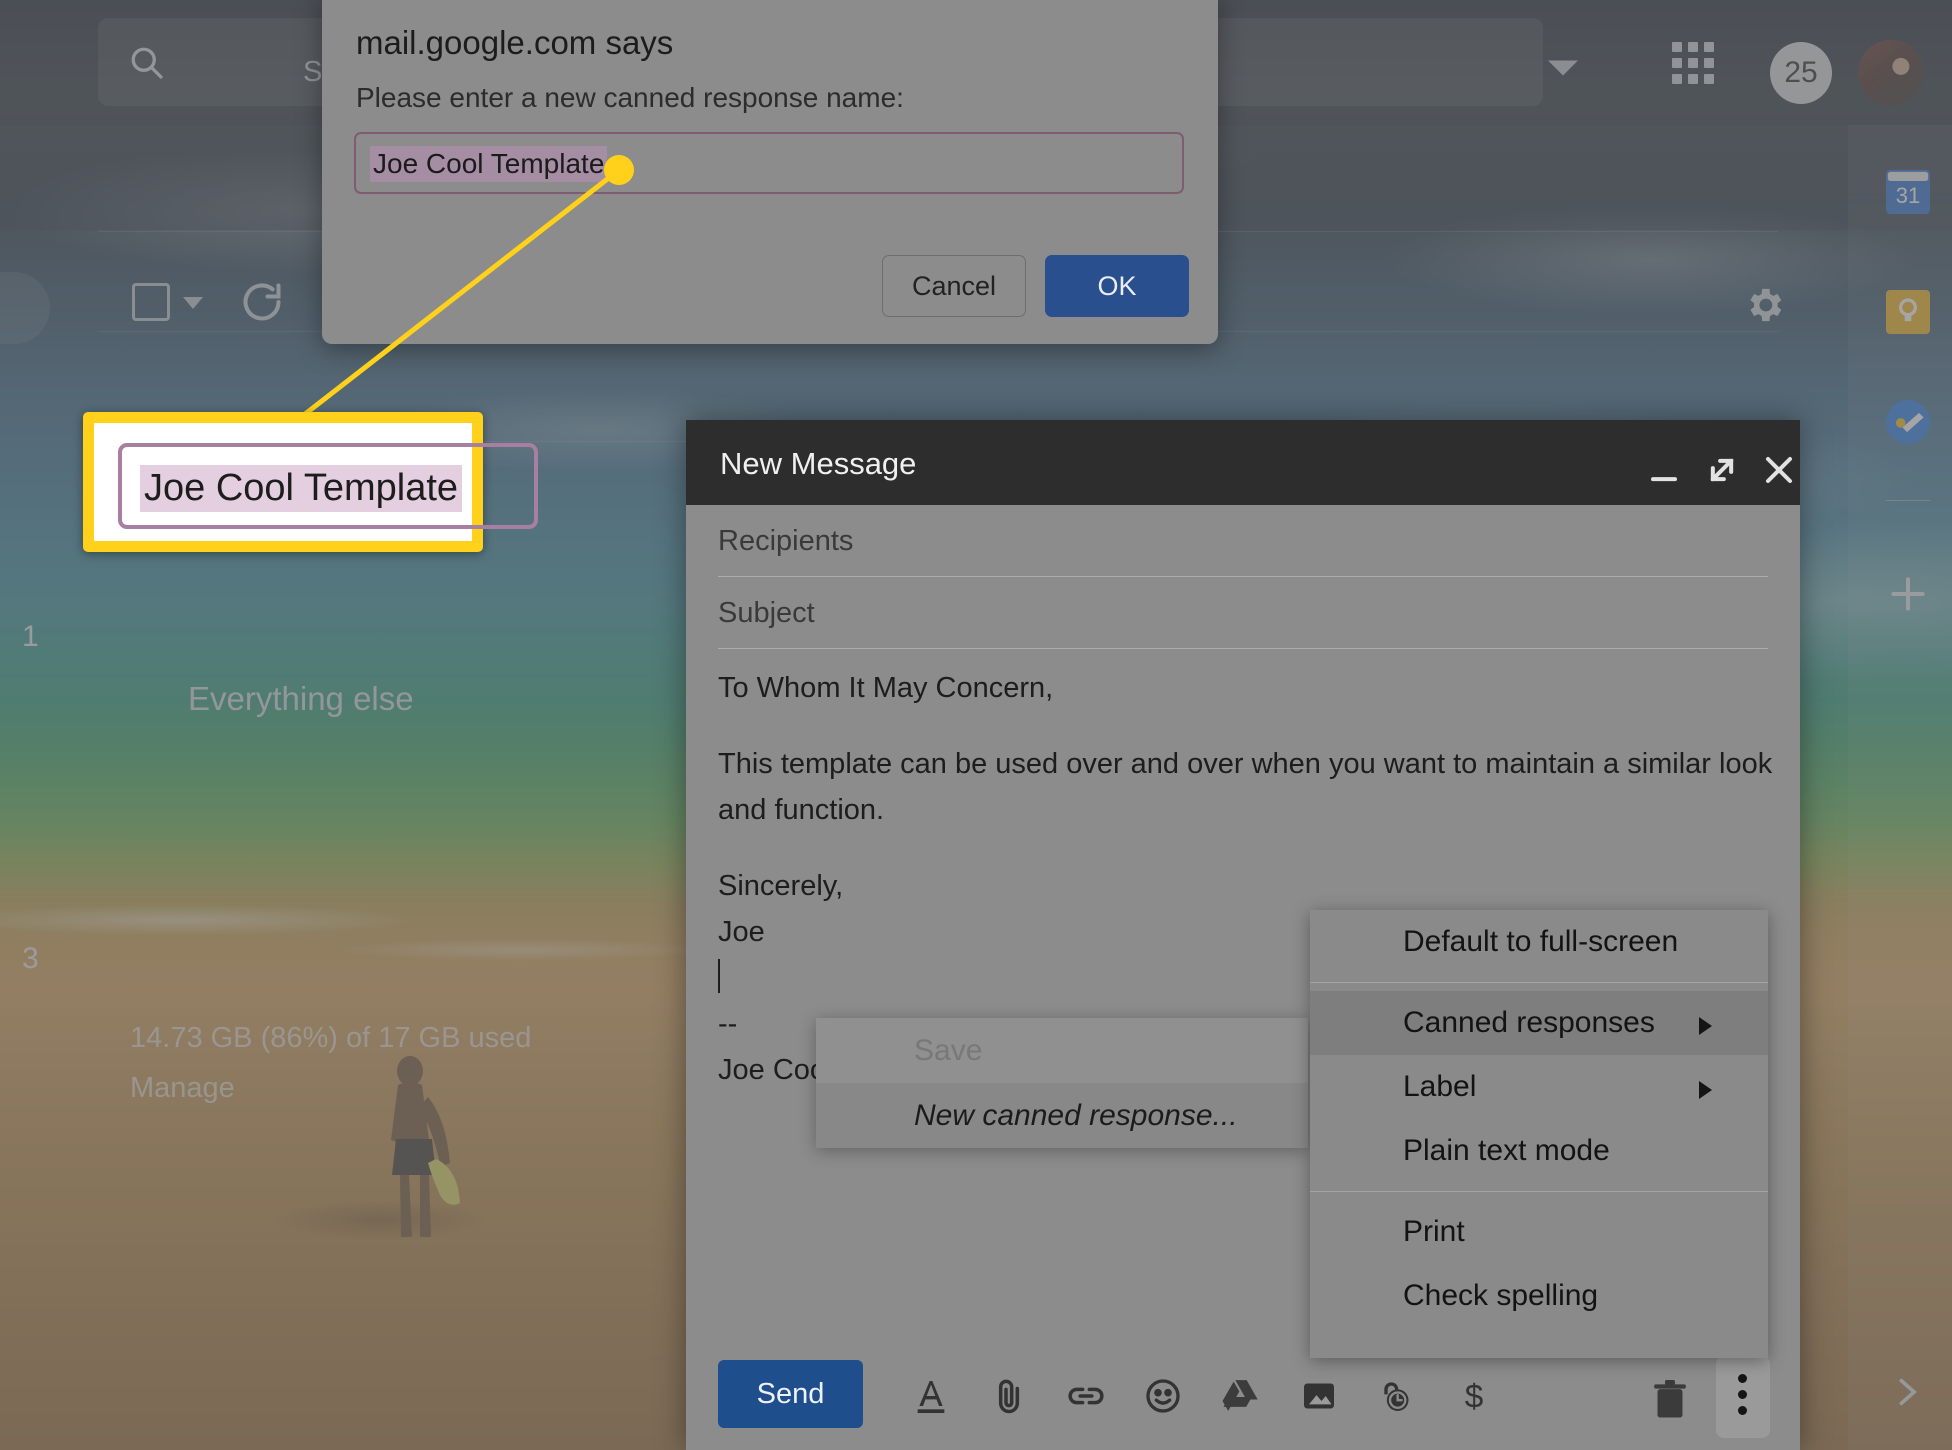 The image size is (1952, 1450). I want to click on callout-anchor-dot, so click(619, 170).